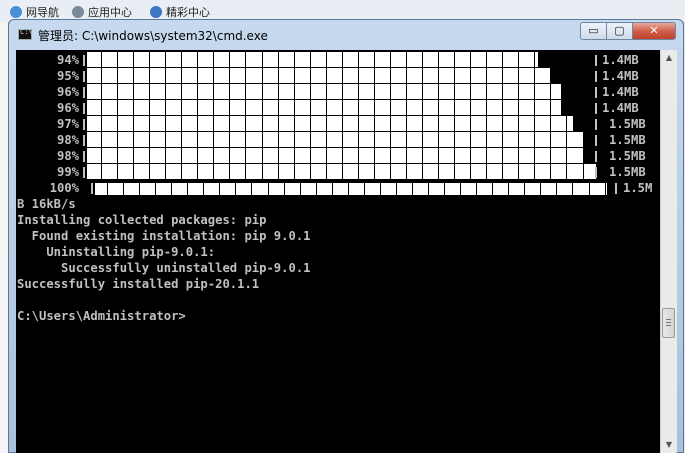  What do you see at coordinates (593, 31) in the screenshot?
I see `minimize-button: ▭` at bounding box center [593, 31].